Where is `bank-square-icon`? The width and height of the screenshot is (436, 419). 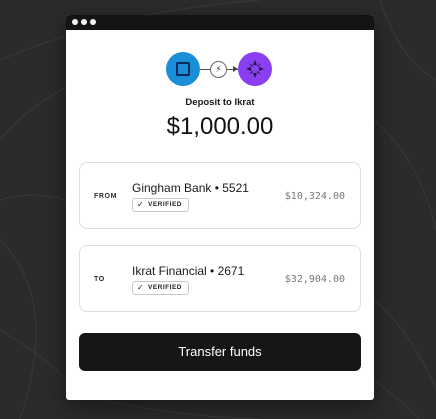 bank-square-icon is located at coordinates (183, 69).